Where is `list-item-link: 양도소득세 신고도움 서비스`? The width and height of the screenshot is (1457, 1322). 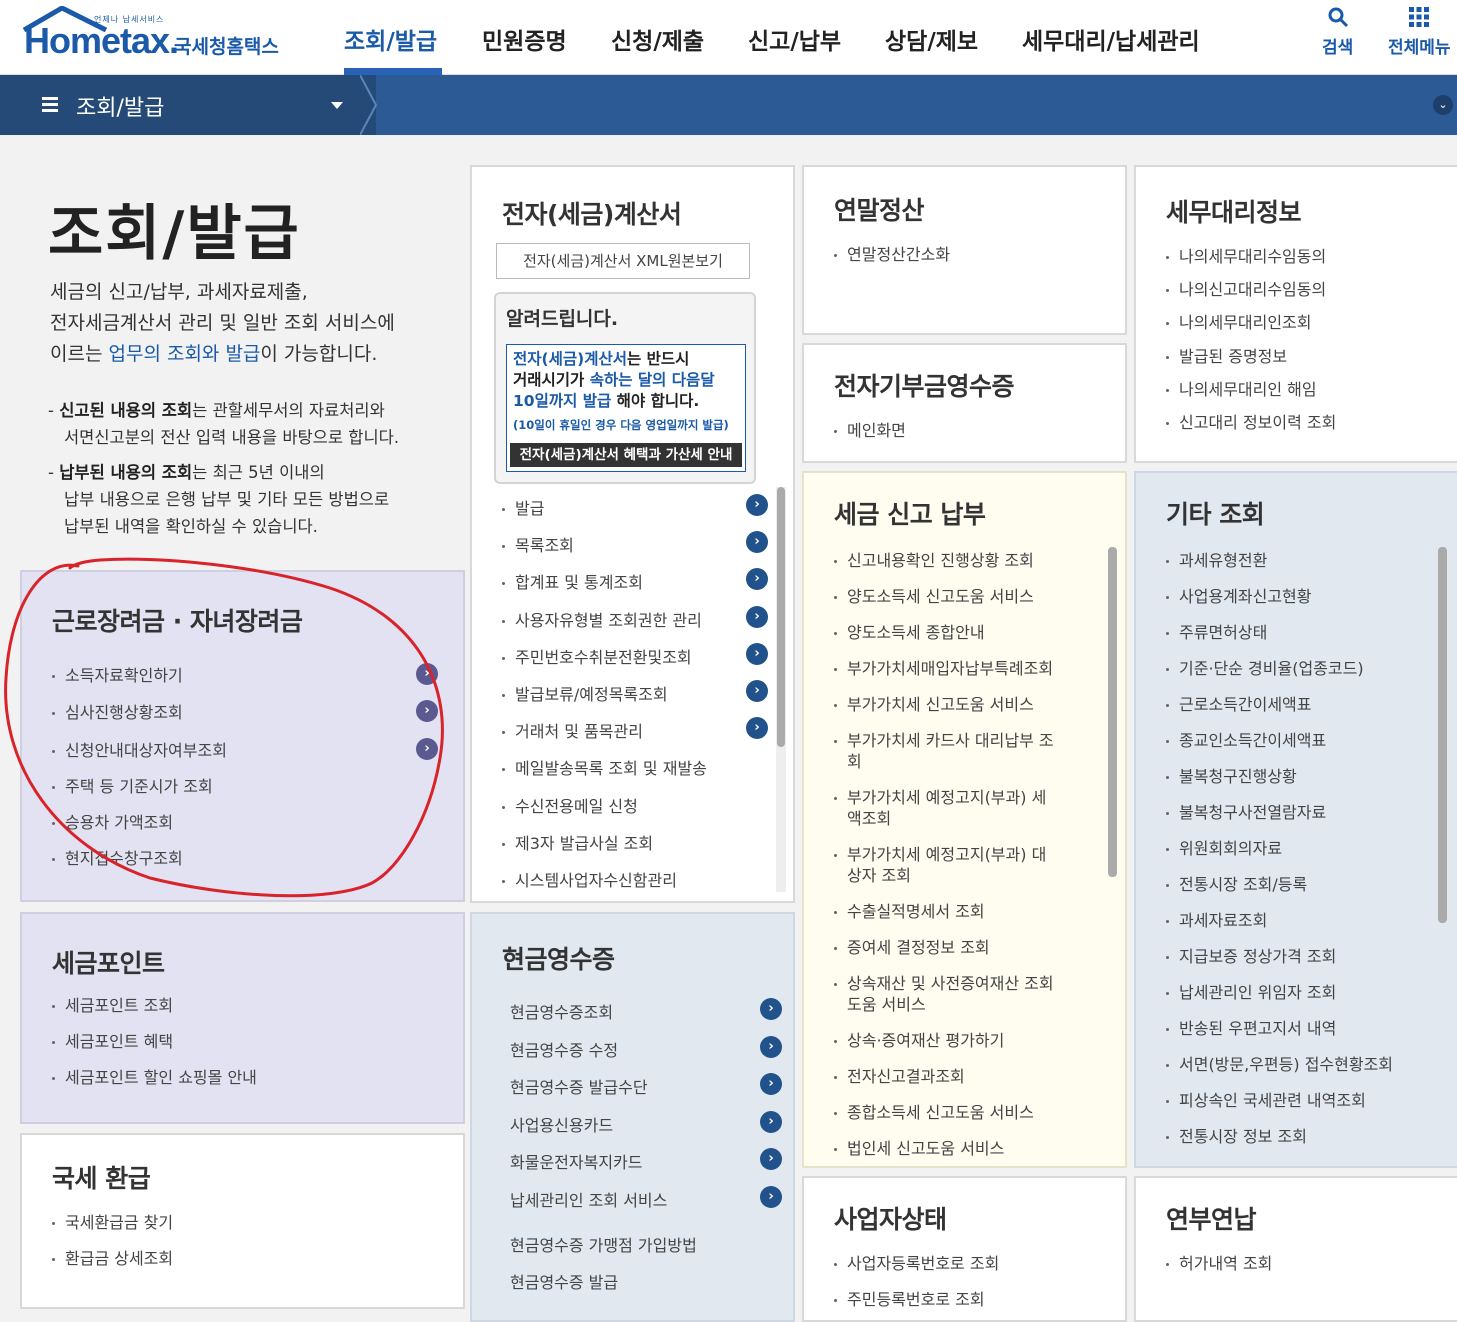
list-item-link: 양도소득세 신고도움 서비스 is located at coordinates (934, 595).